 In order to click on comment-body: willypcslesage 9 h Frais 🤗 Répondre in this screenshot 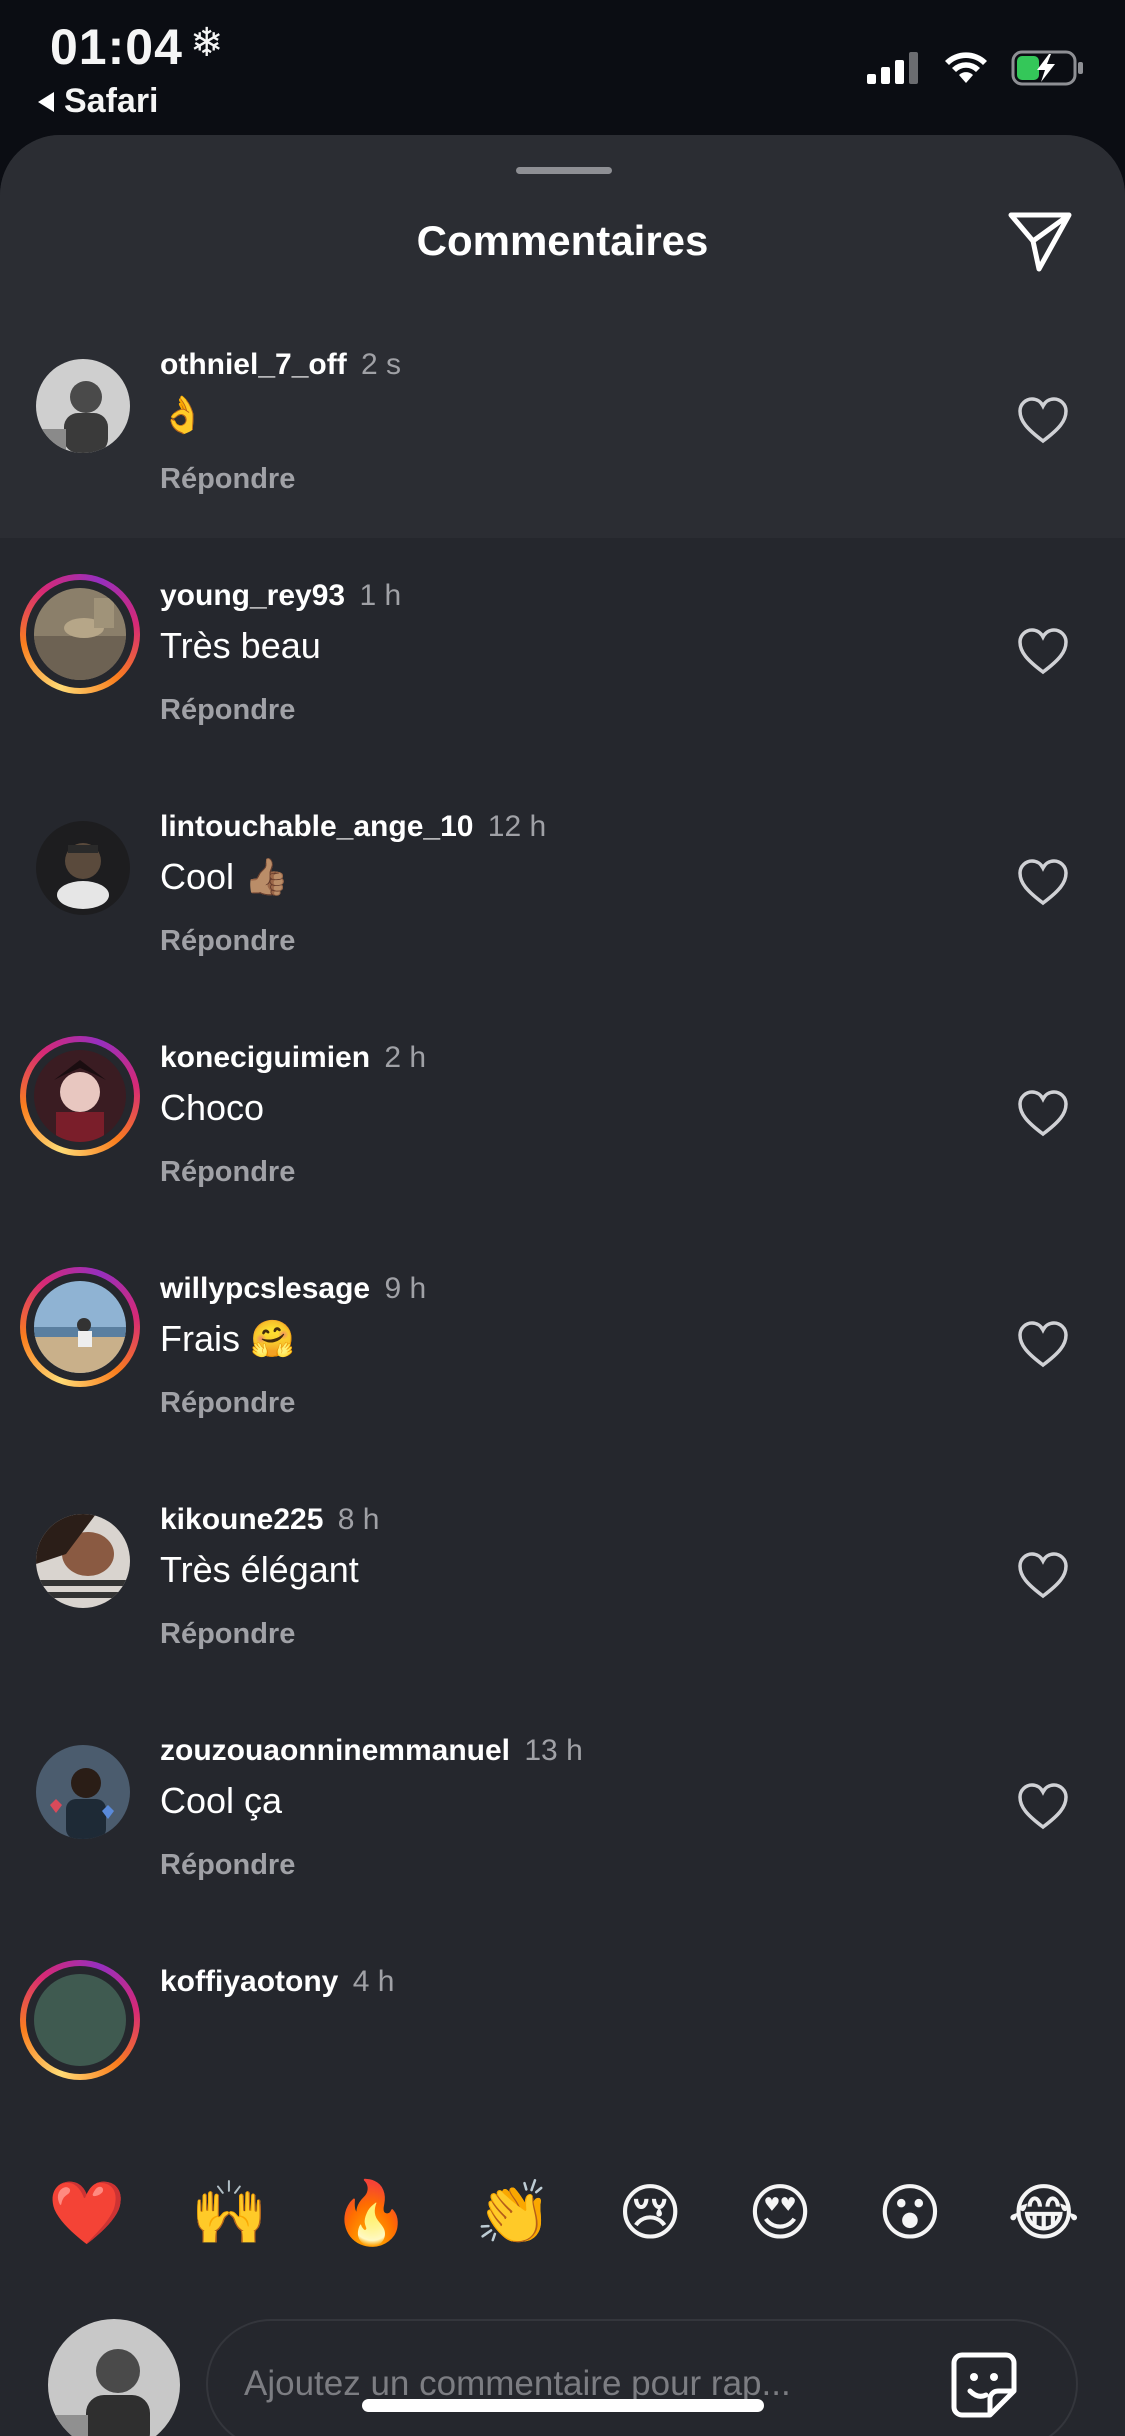, I will do `click(562, 1344)`.